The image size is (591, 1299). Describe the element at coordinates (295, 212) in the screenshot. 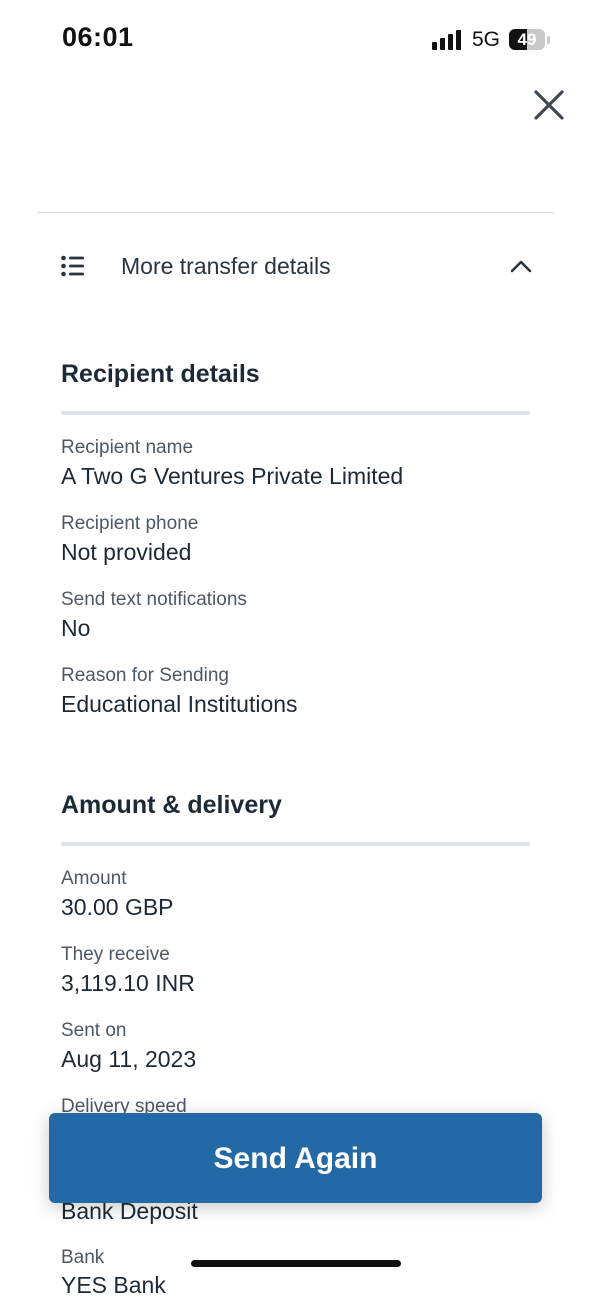

I see `header-divider` at that location.